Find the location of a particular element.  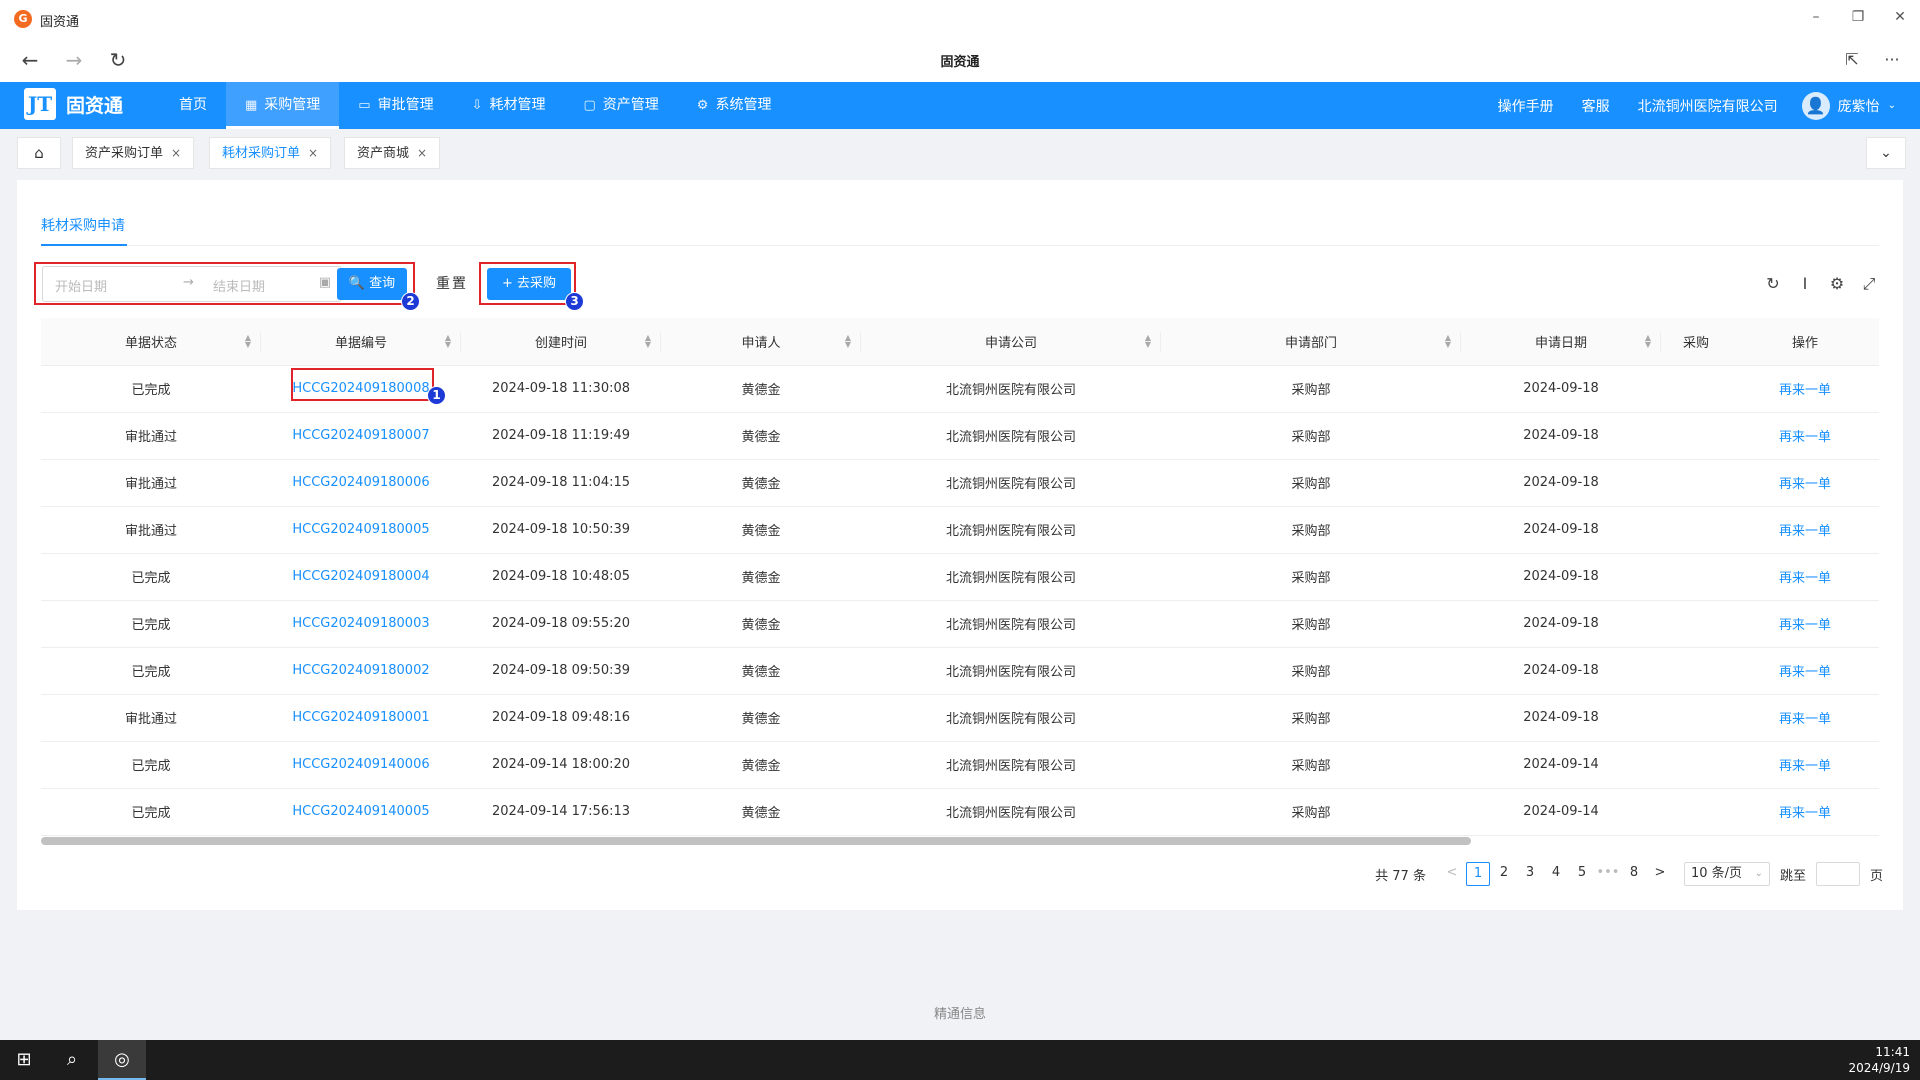

order-no-link: HCCG202409180004 is located at coordinates (361, 577).